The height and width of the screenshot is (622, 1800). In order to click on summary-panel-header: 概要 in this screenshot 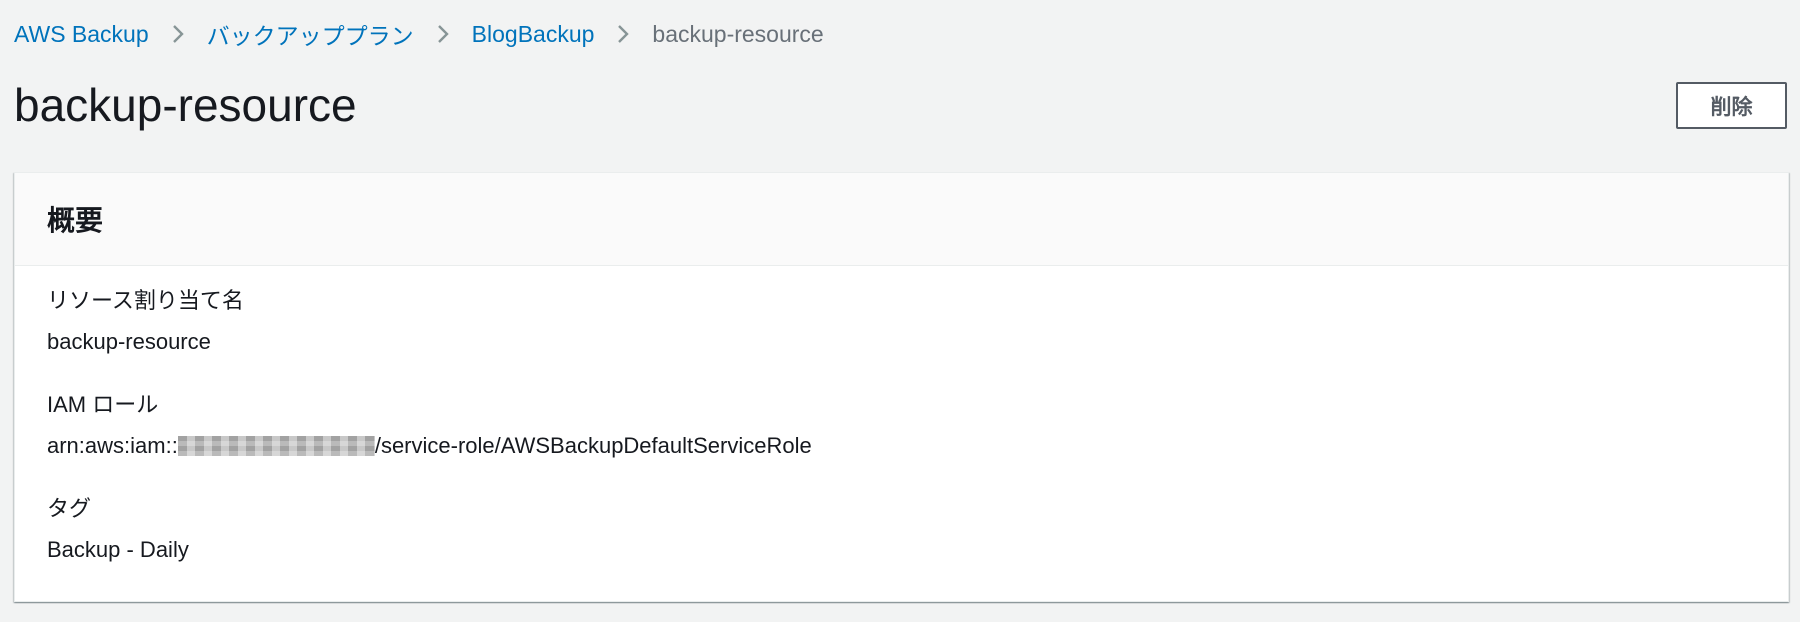, I will do `click(901, 219)`.